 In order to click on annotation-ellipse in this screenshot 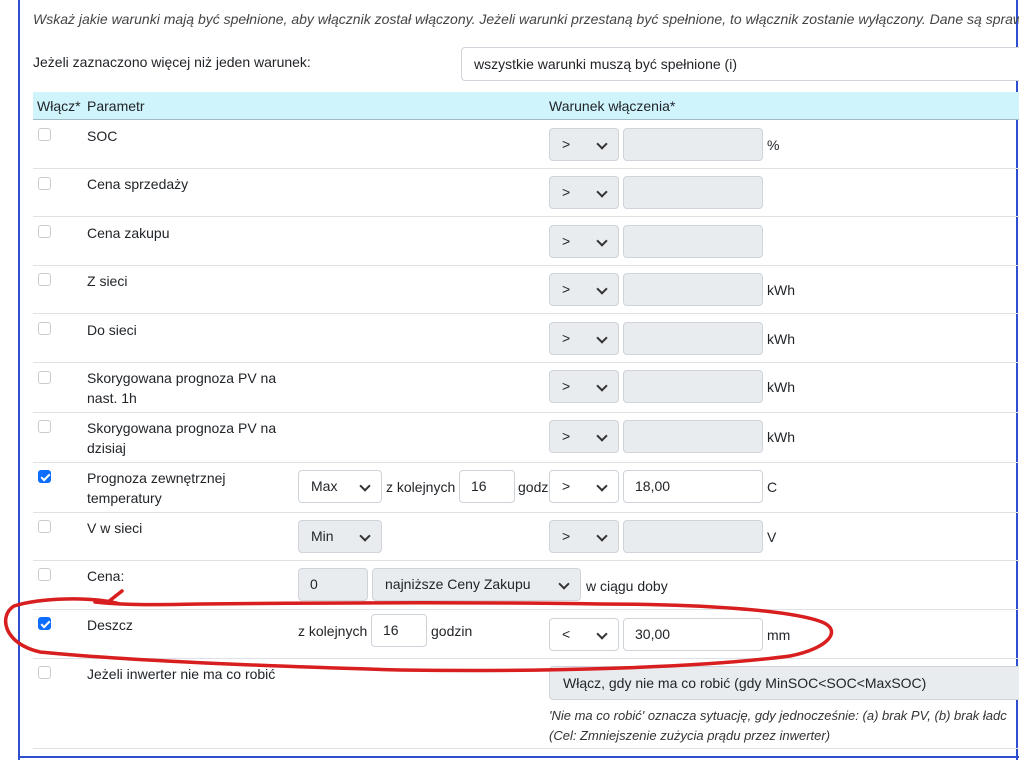, I will do `click(419, 635)`.